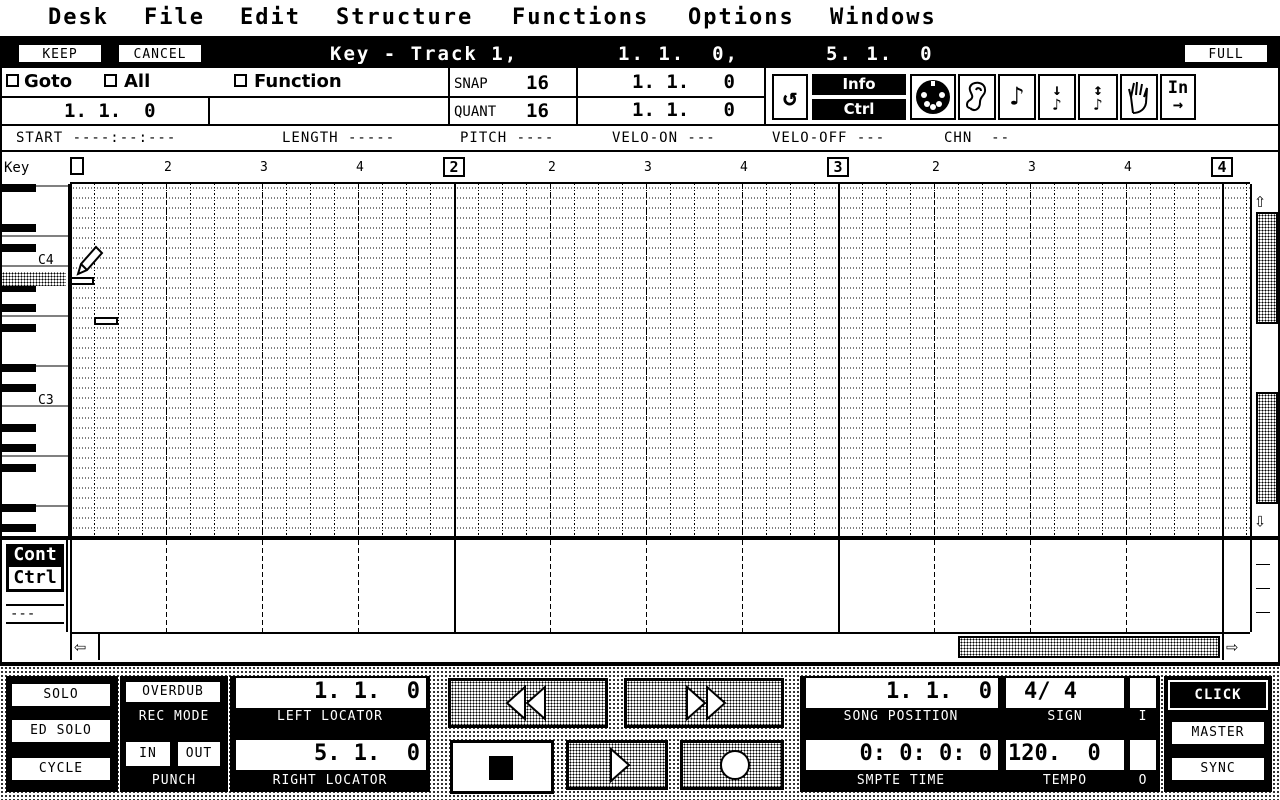 Image resolution: width=1280 pixels, height=800 pixels. I want to click on all-menu: All, so click(137, 81).